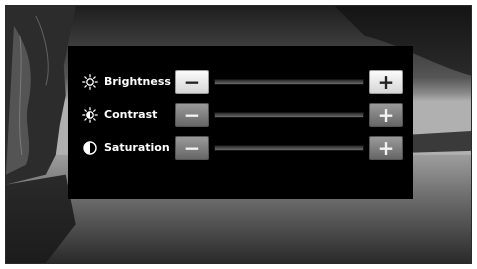 The image size is (477, 269). I want to click on sun-icon, so click(90, 82).